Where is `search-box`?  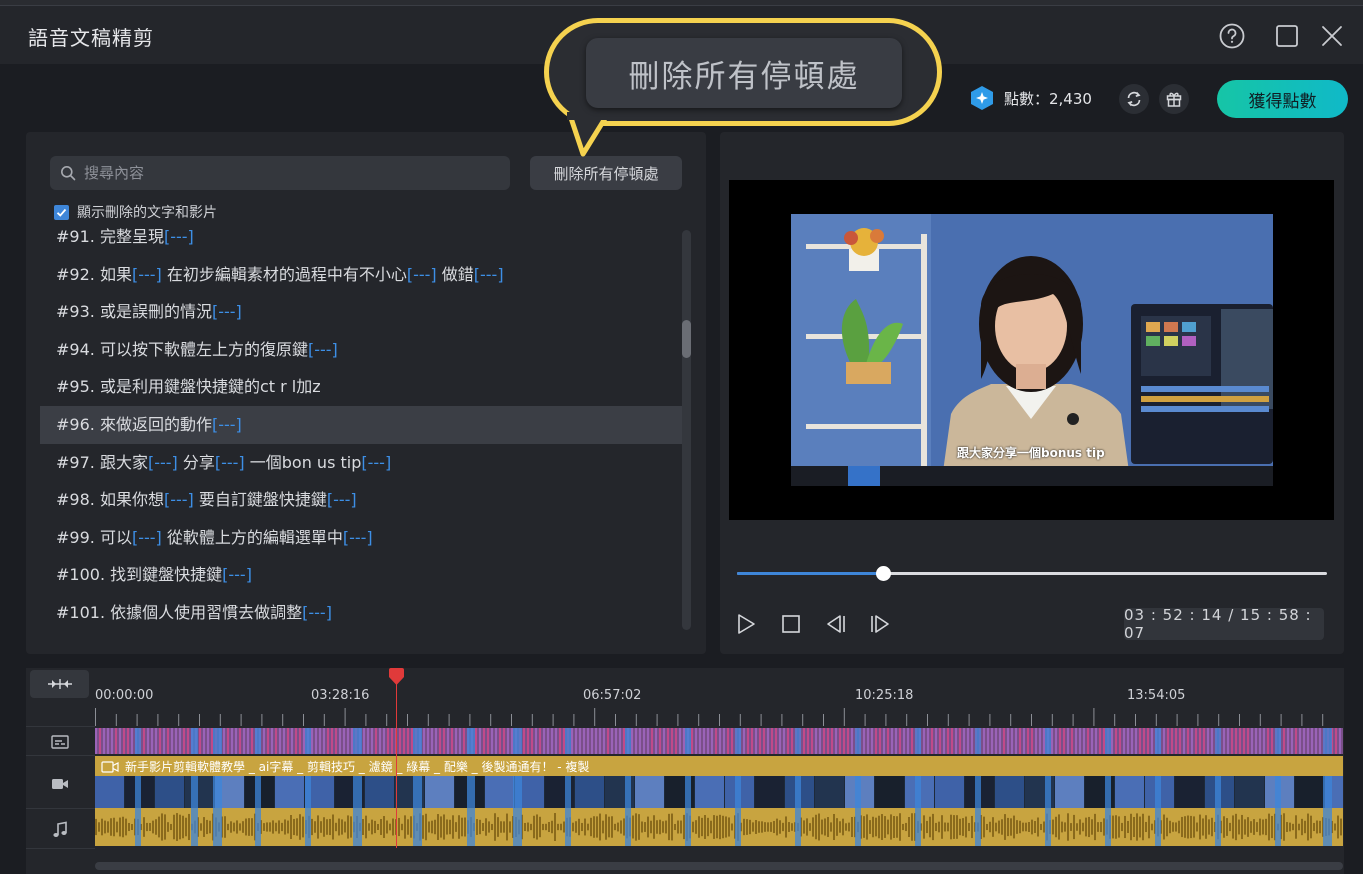
search-box is located at coordinates (280, 173).